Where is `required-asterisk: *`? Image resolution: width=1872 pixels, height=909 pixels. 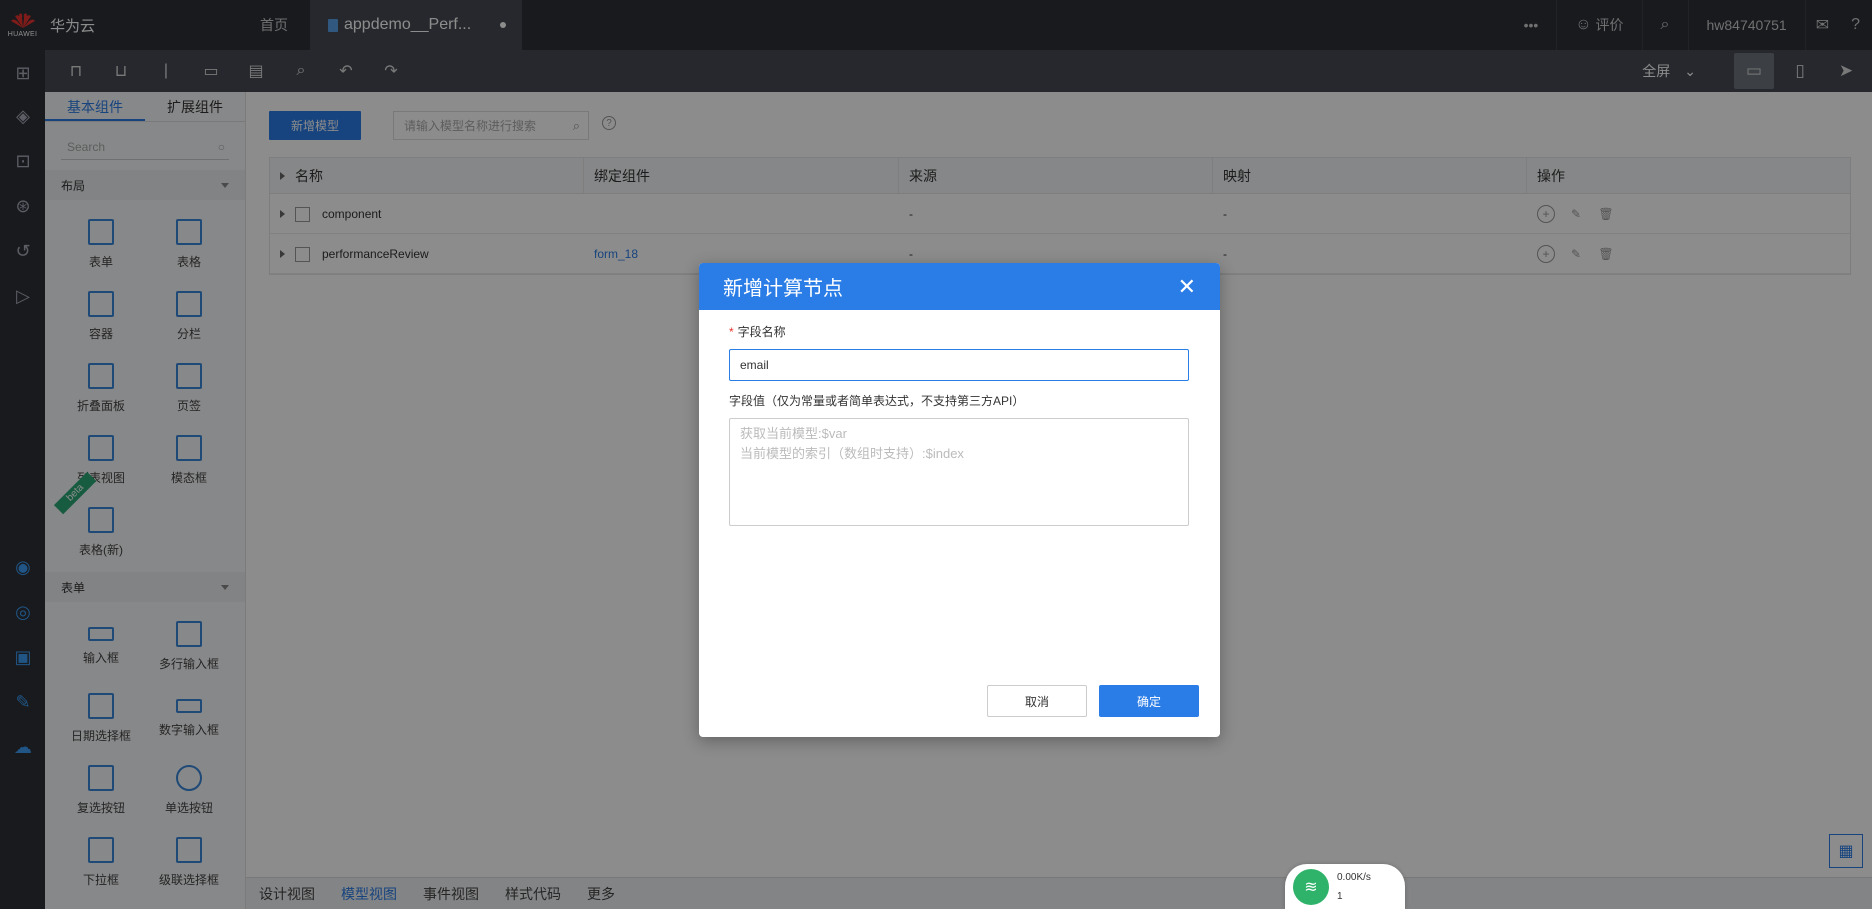 required-asterisk: * is located at coordinates (731, 332).